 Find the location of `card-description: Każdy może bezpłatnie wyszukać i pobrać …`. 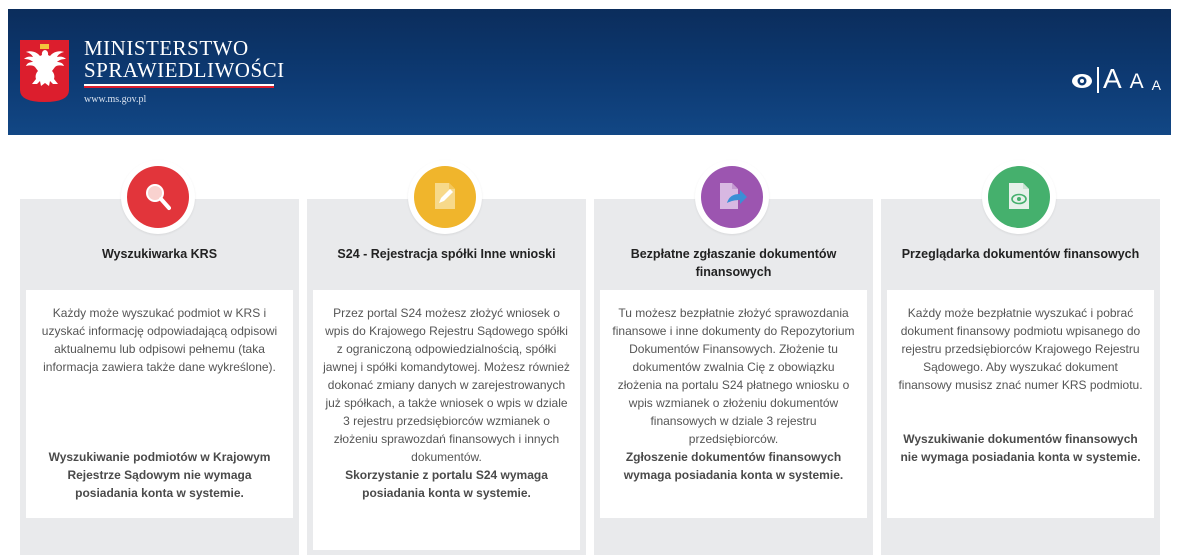

card-description: Każdy może bezpłatnie wyszukać i pobrać … is located at coordinates (1020, 404).